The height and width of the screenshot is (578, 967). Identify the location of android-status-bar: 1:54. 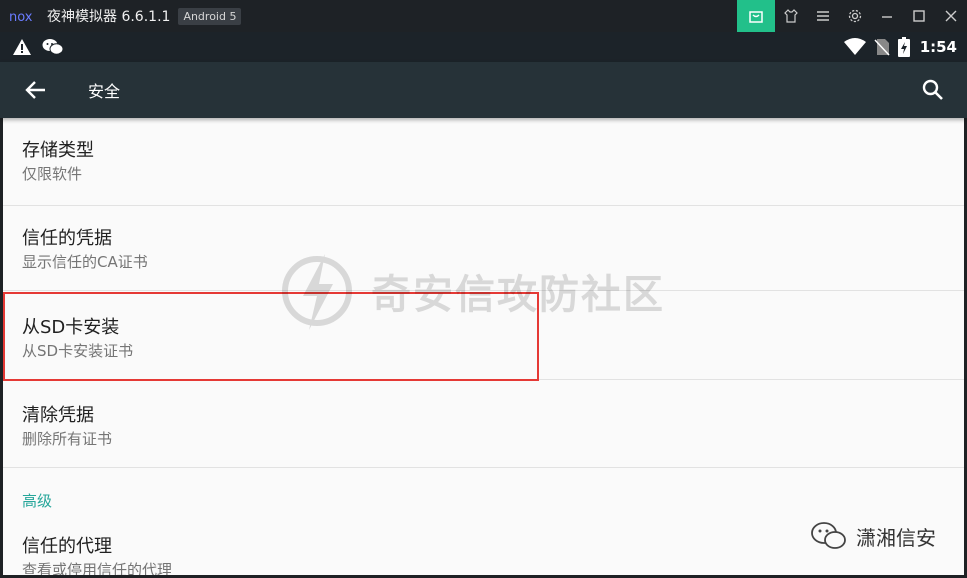
(483, 47).